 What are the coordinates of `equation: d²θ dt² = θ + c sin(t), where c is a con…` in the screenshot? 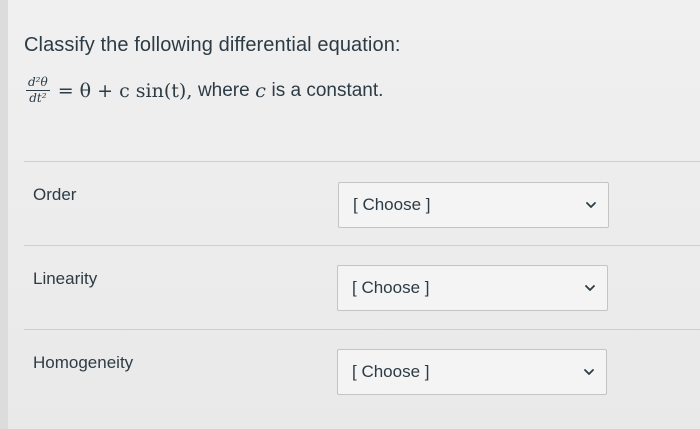 It's located at (204, 90).